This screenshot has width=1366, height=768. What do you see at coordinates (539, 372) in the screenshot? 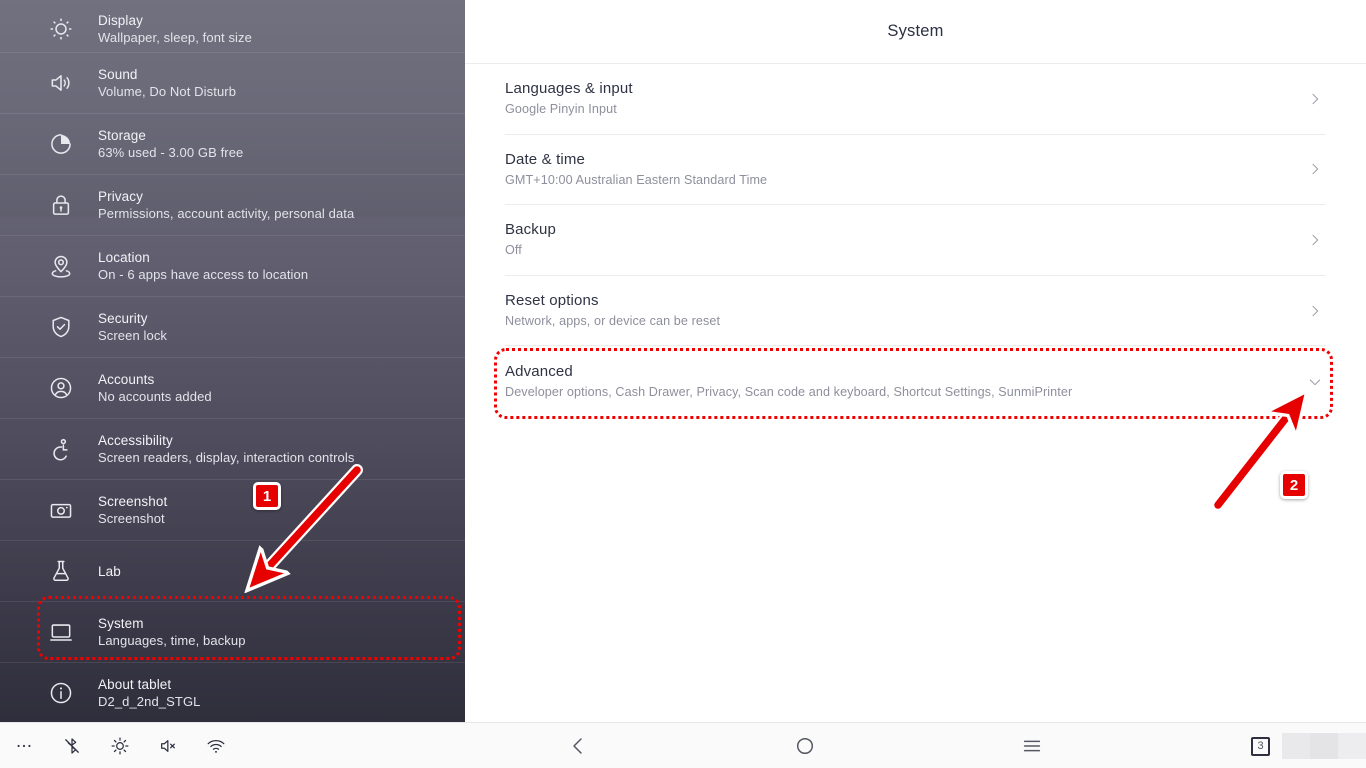
I see `row-title: Advanced` at bounding box center [539, 372].